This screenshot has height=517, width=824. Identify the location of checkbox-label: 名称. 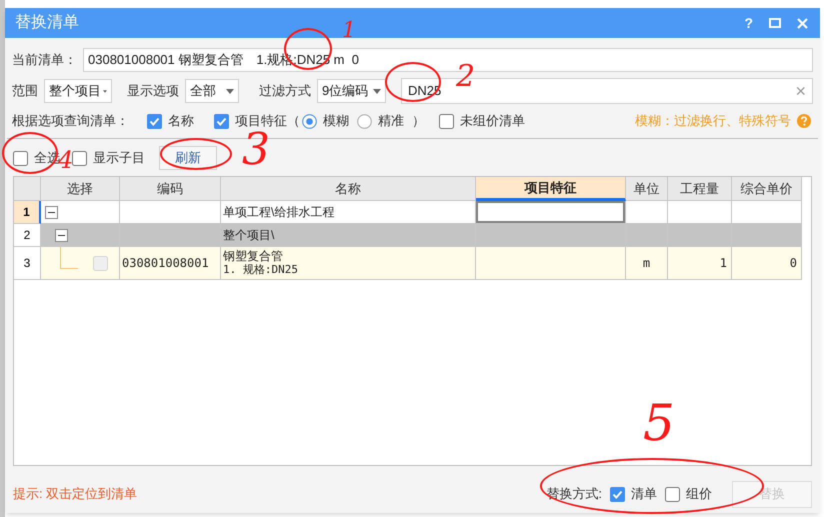
(181, 121).